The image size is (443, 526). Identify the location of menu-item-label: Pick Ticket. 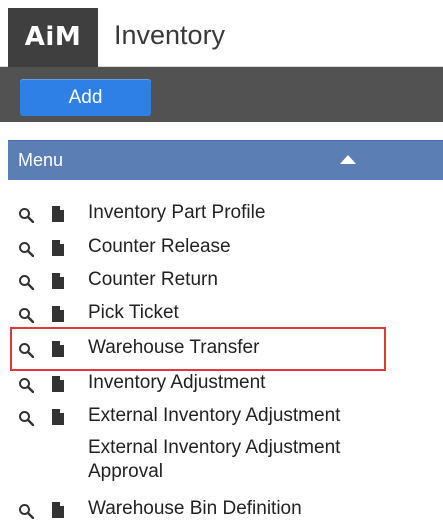
(133, 313).